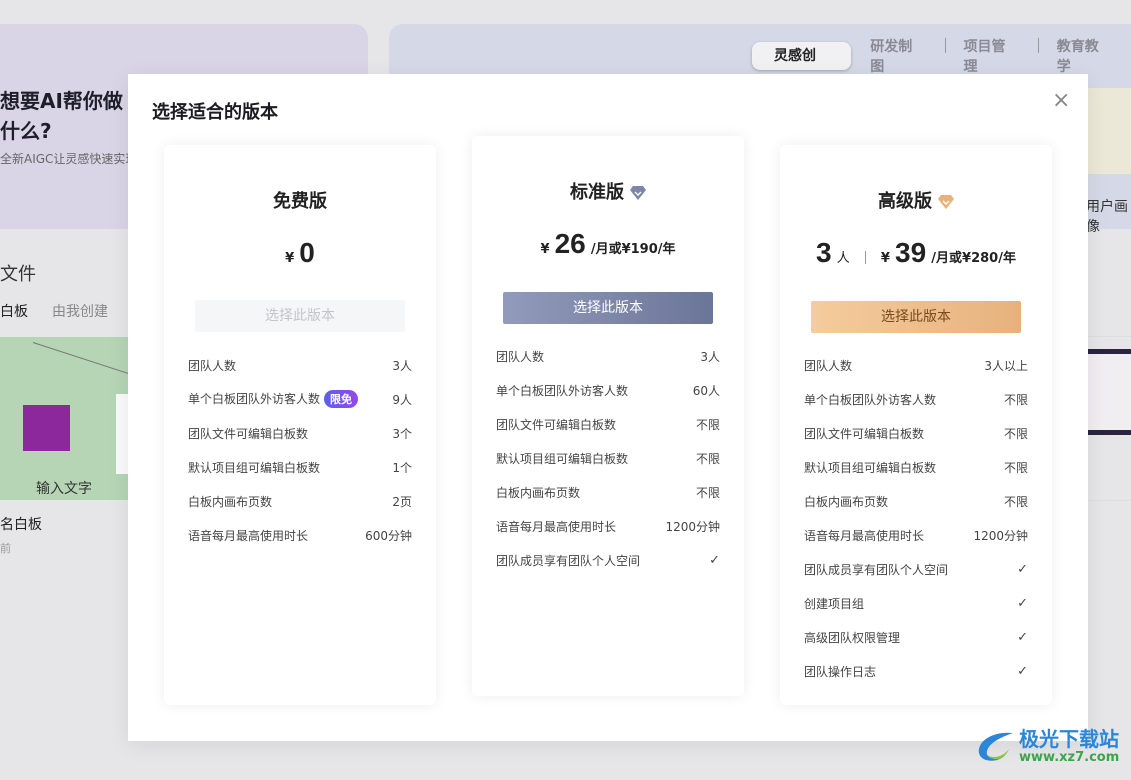 This screenshot has height=780, width=1131. Describe the element at coordinates (905, 201) in the screenshot. I see `plan-name-text: 高级版` at that location.